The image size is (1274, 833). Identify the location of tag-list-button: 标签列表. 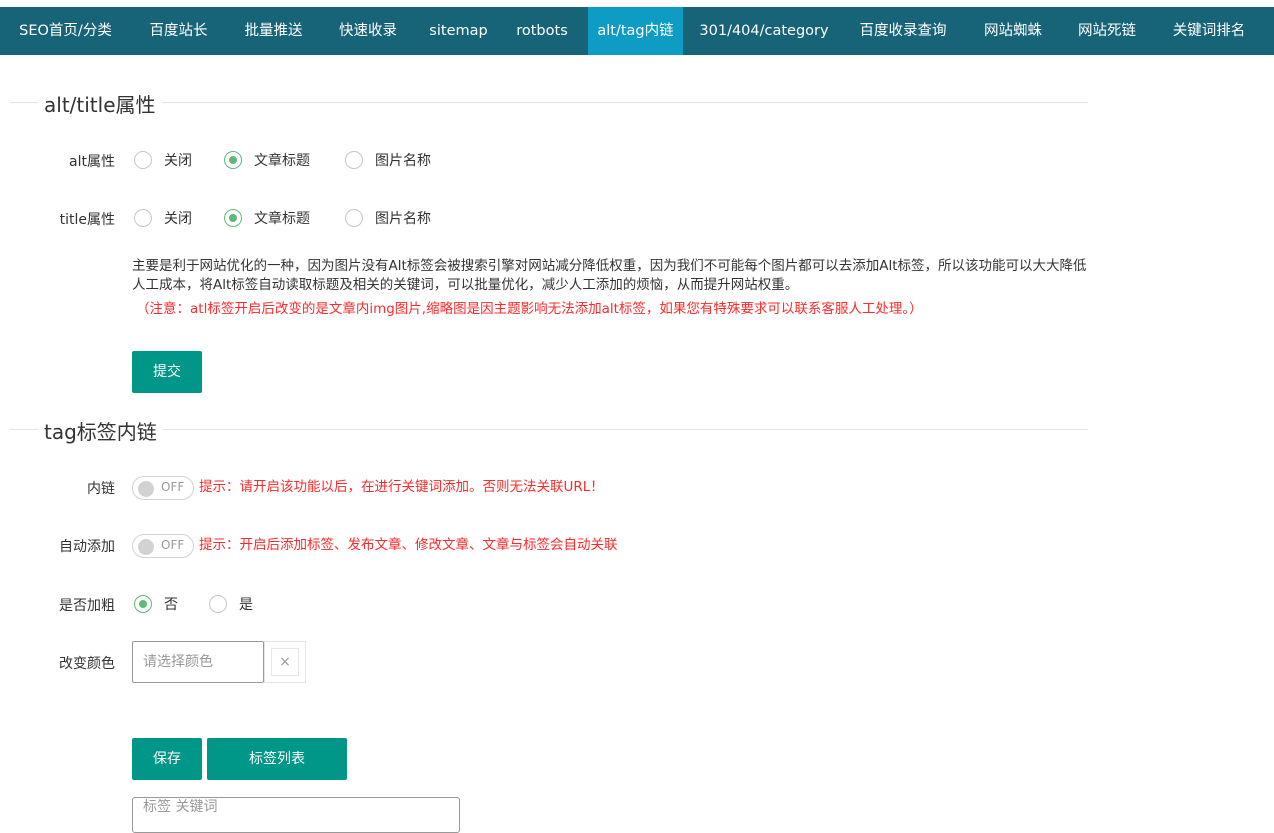
(277, 759).